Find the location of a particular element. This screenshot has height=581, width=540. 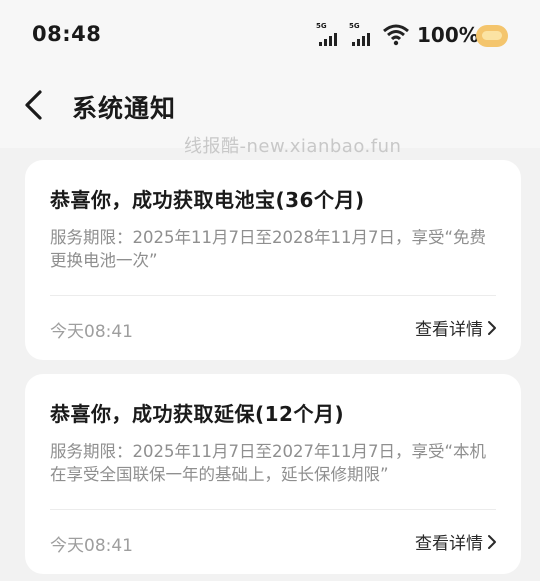

notification-description: 服务期限：2025年11月7日至2028年11月7日，享受“免费更换电池一次” is located at coordinates (268, 249).